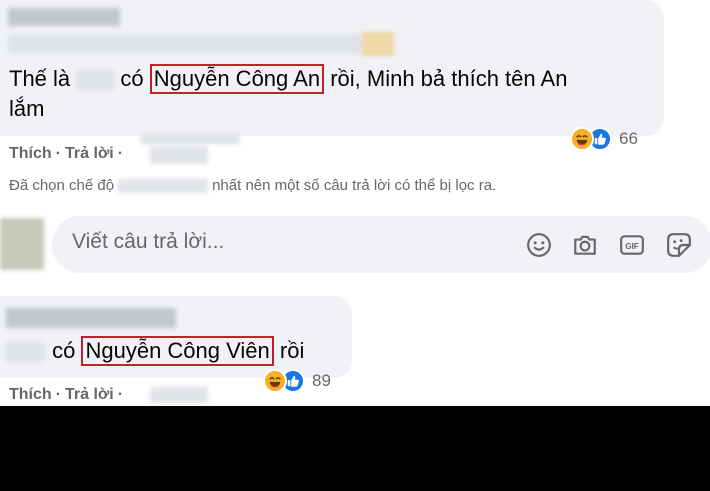 Image resolution: width=710 pixels, height=491 pixels. I want to click on comment-text-line2: lắm, so click(27, 108).